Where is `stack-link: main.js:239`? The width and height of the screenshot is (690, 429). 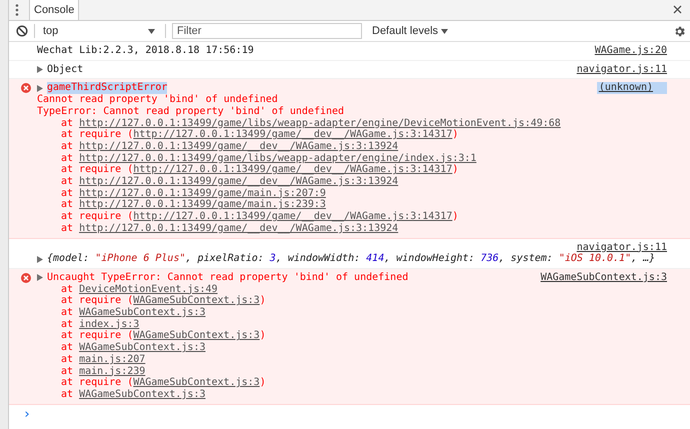
stack-link: main.js:239 is located at coordinates (112, 372).